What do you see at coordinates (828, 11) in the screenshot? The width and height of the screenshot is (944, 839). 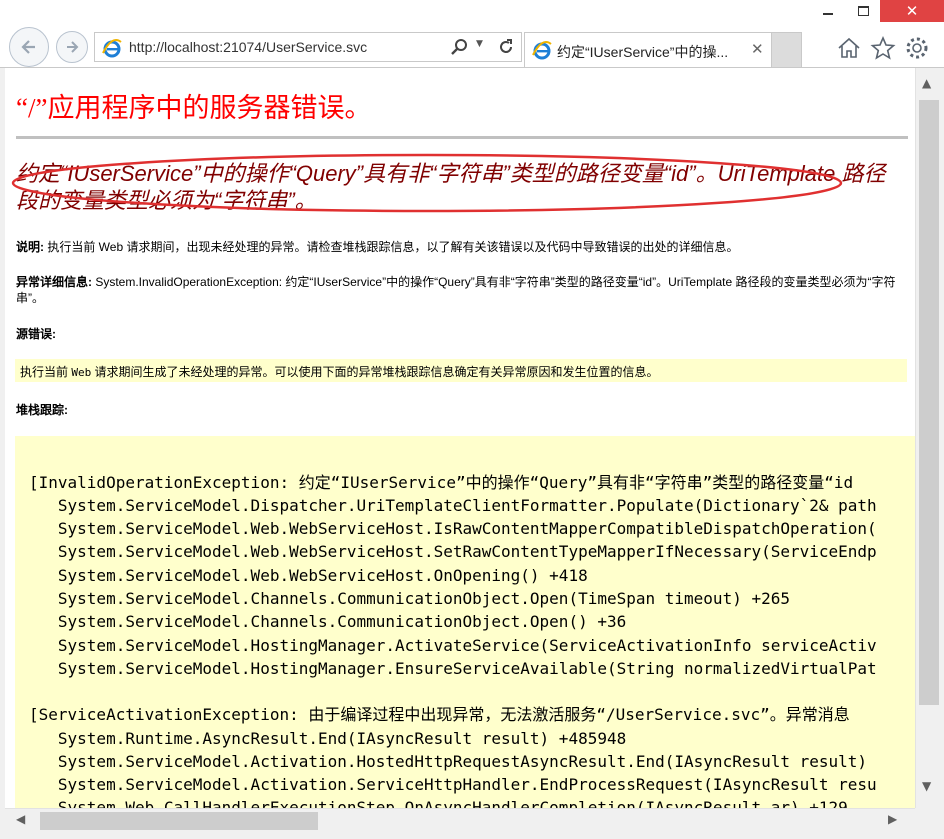 I see `minimize-button` at bounding box center [828, 11].